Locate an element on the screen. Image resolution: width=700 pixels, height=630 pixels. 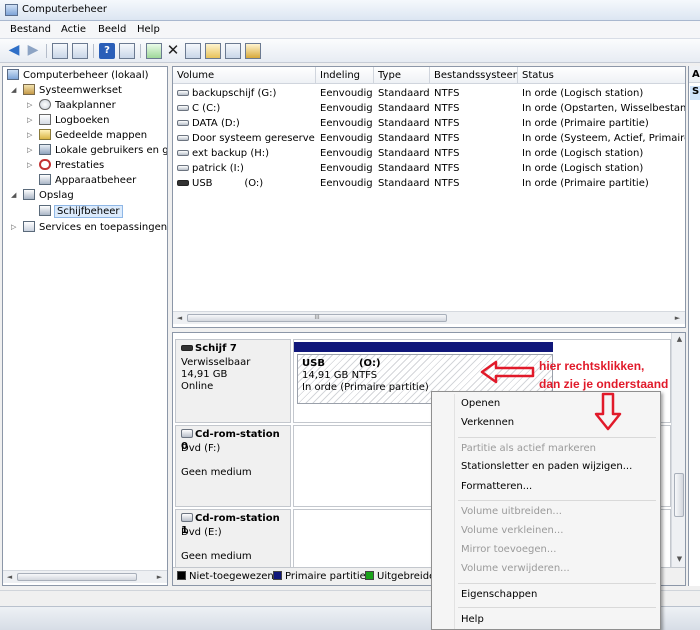
list-horizontal-scrollbar: ◄ III ► is located at coordinates (429, 317).